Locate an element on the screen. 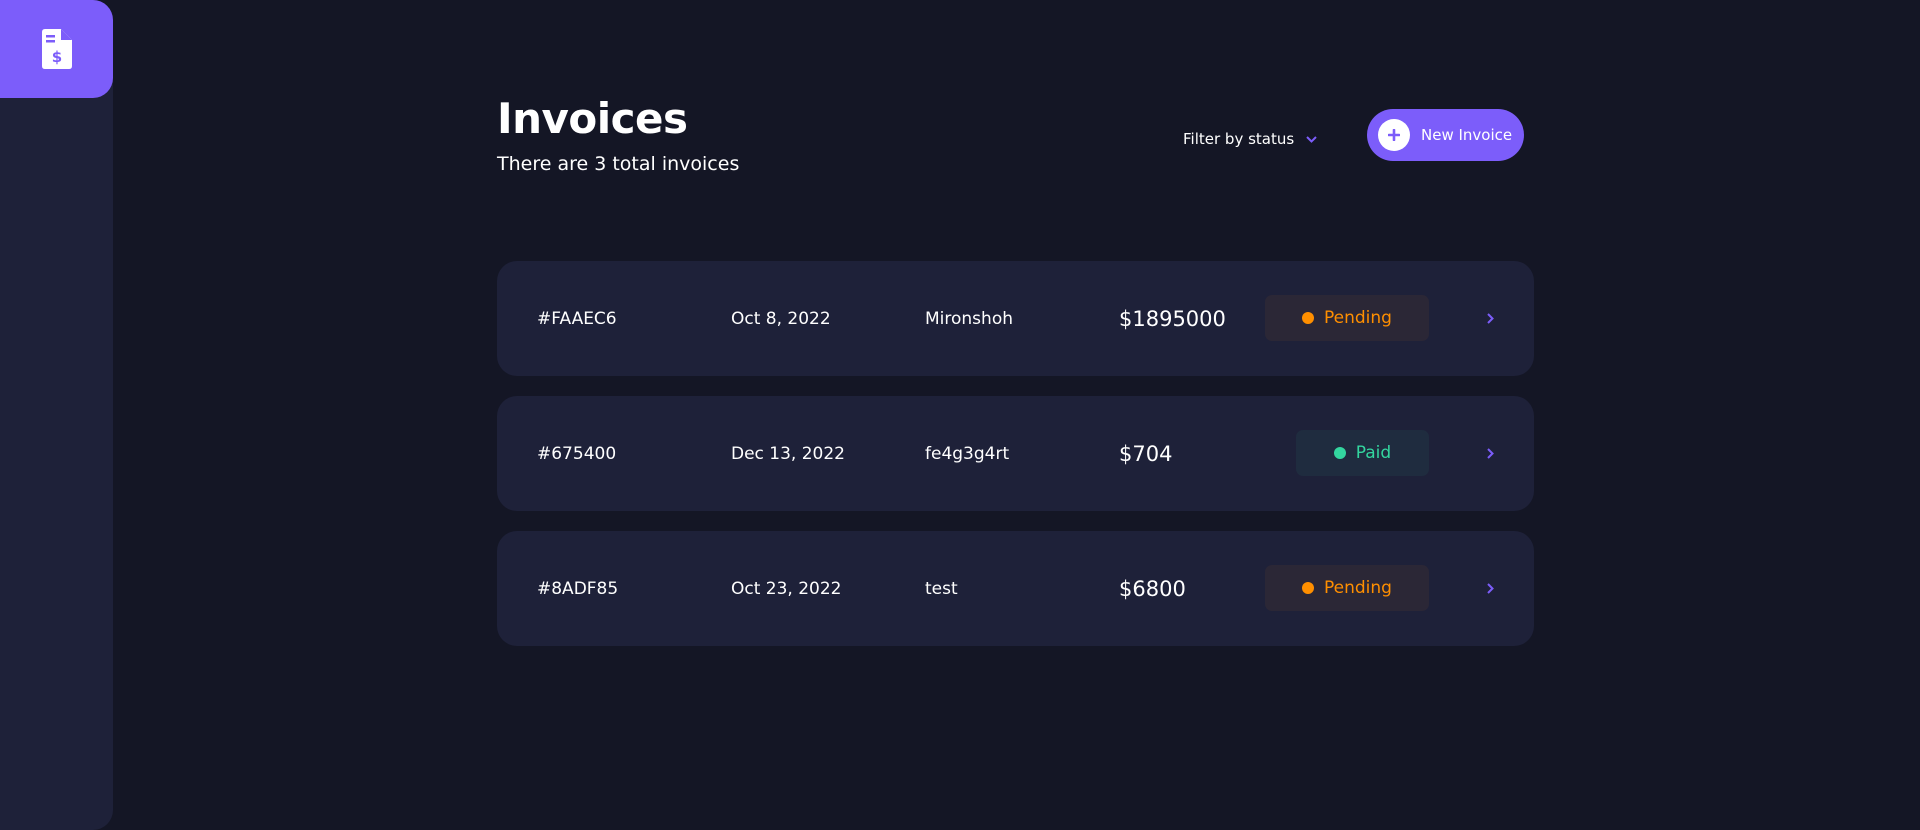  invoice-amount: $1895000 is located at coordinates (1172, 318).